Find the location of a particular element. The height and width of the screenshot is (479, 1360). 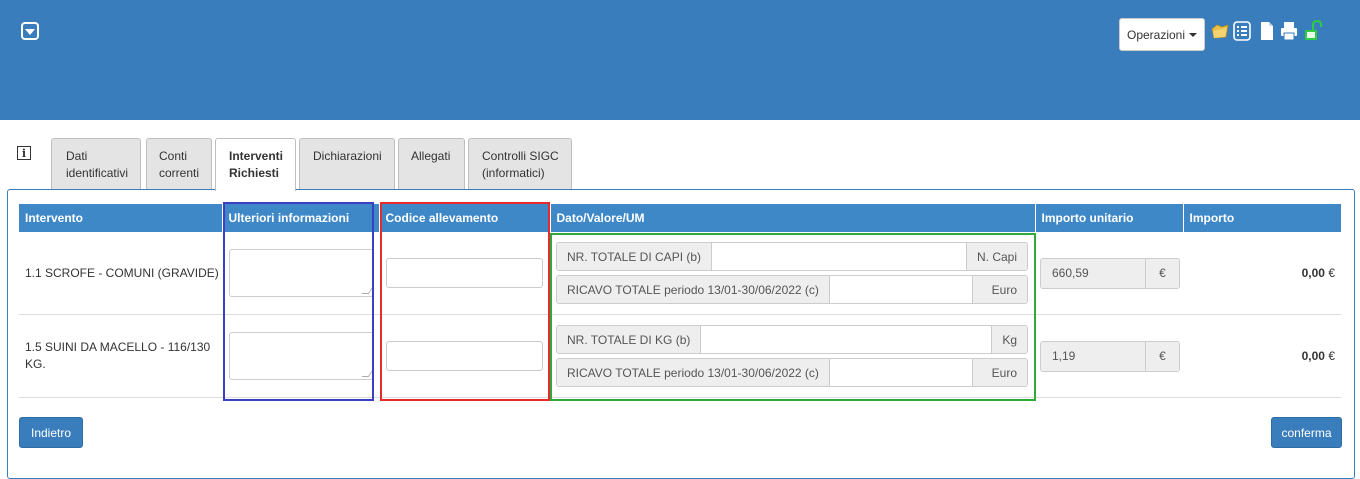

importo-unitario-value: 1,19 is located at coordinates (1093, 356).